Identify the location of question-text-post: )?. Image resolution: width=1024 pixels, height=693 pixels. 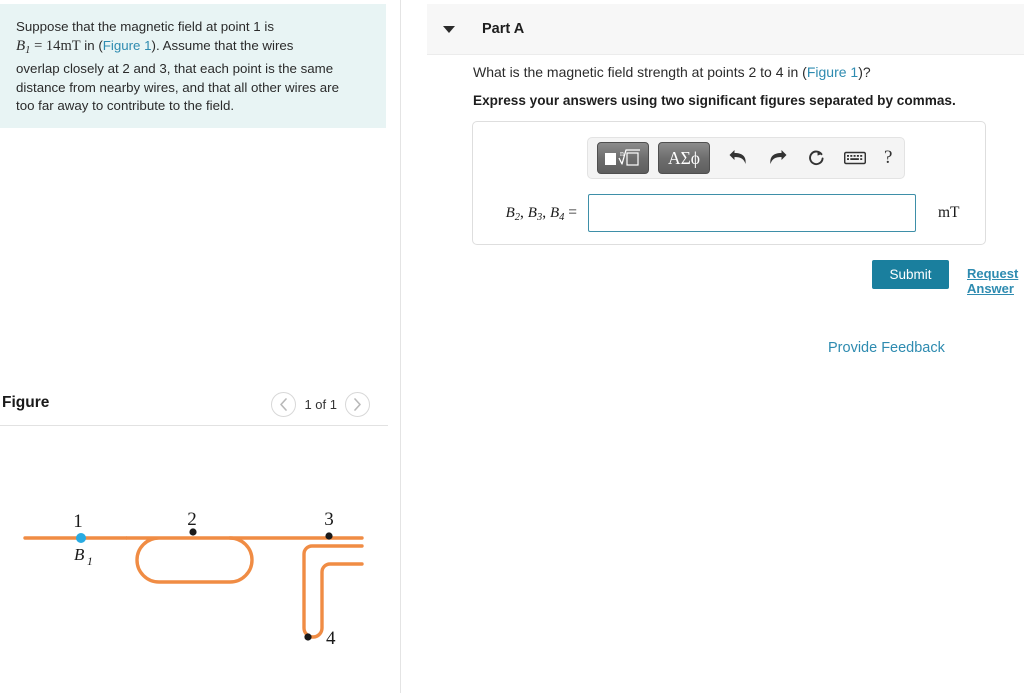
(864, 72).